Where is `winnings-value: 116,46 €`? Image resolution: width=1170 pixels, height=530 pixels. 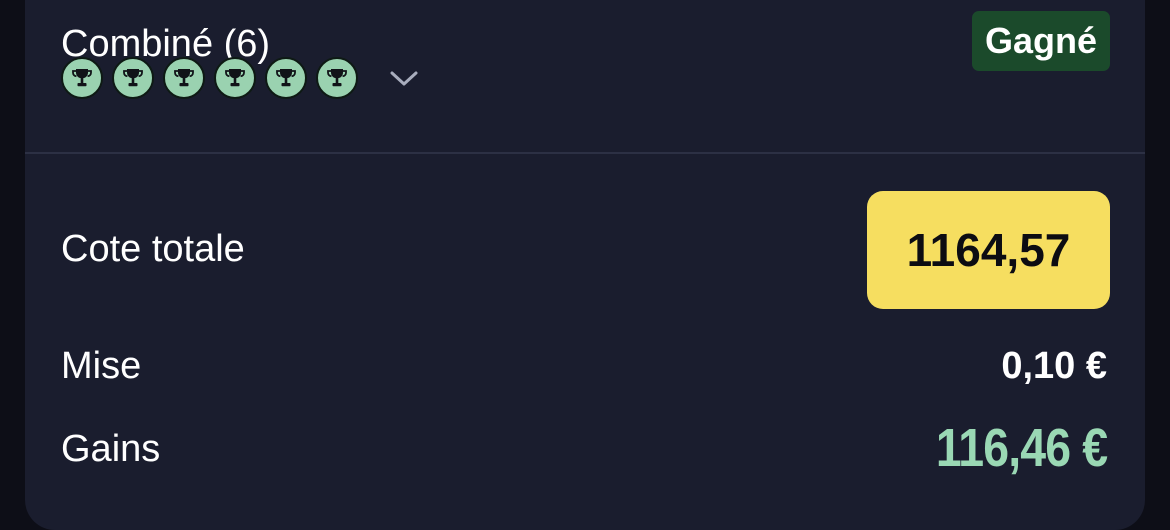
winnings-value: 116,46 € is located at coordinates (1021, 448).